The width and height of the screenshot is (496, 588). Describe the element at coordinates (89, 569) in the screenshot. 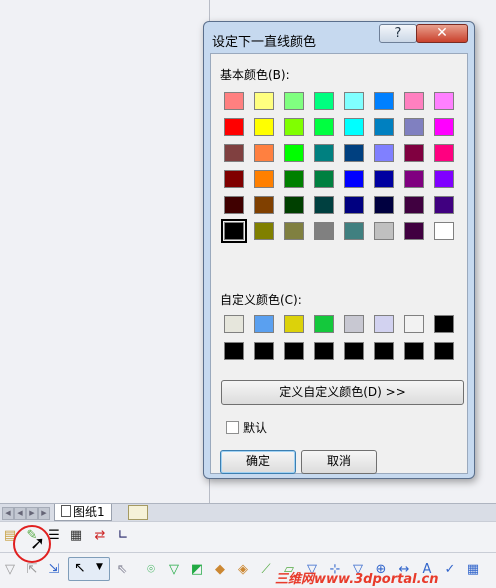

I see `select-dropdown: ↖ ▼` at that location.